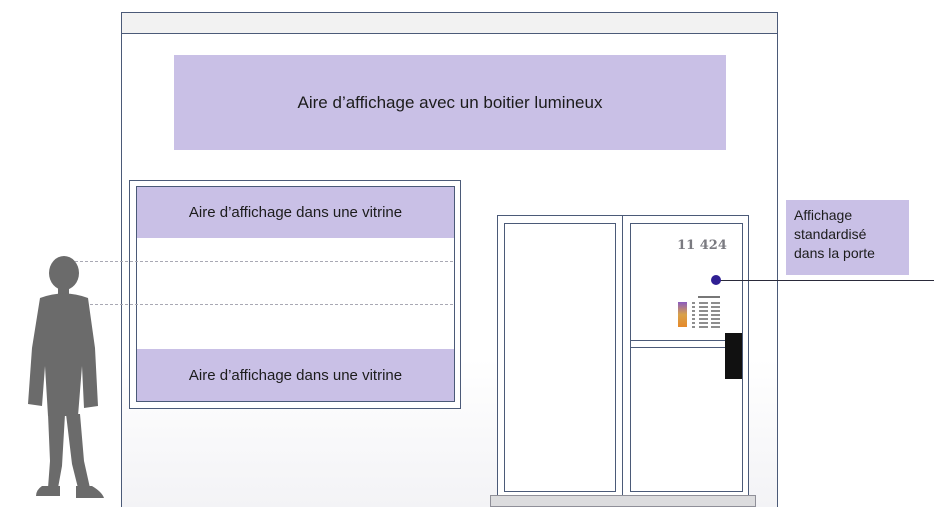  I want to click on door-leaf-left, so click(560, 357).